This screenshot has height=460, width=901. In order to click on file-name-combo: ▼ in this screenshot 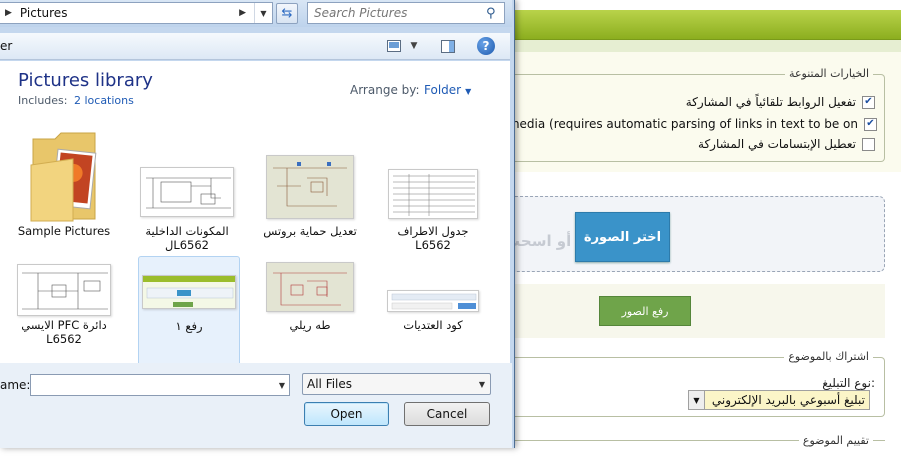, I will do `click(160, 385)`.